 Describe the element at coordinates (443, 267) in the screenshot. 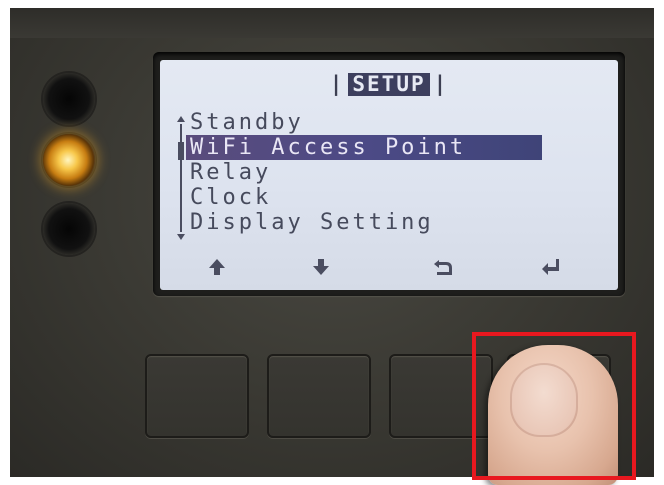

I see `back-icon` at that location.